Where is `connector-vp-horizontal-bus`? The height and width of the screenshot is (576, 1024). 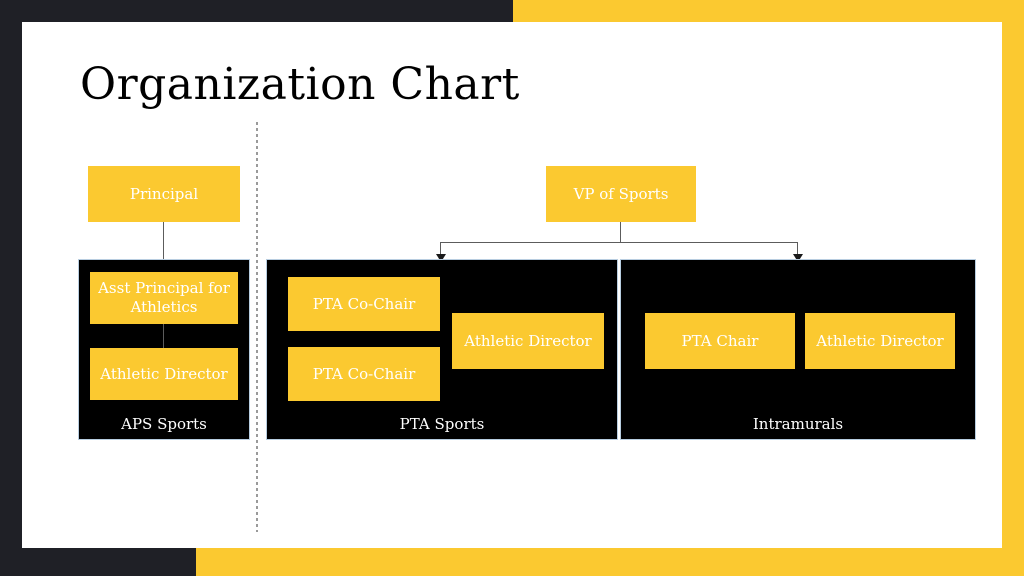
connector-vp-horizontal-bus is located at coordinates (619, 242).